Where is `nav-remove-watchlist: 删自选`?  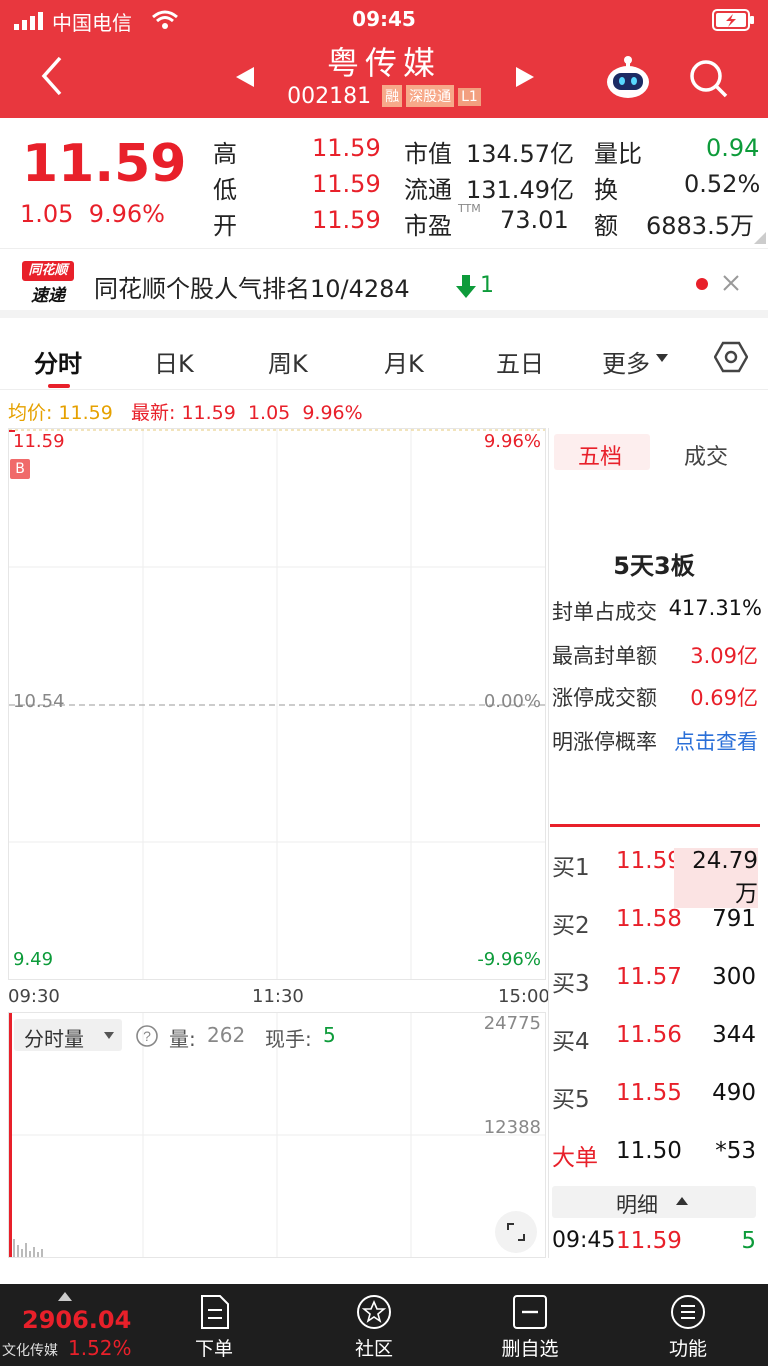
nav-remove-watchlist: 删自选 is located at coordinates (530, 1325).